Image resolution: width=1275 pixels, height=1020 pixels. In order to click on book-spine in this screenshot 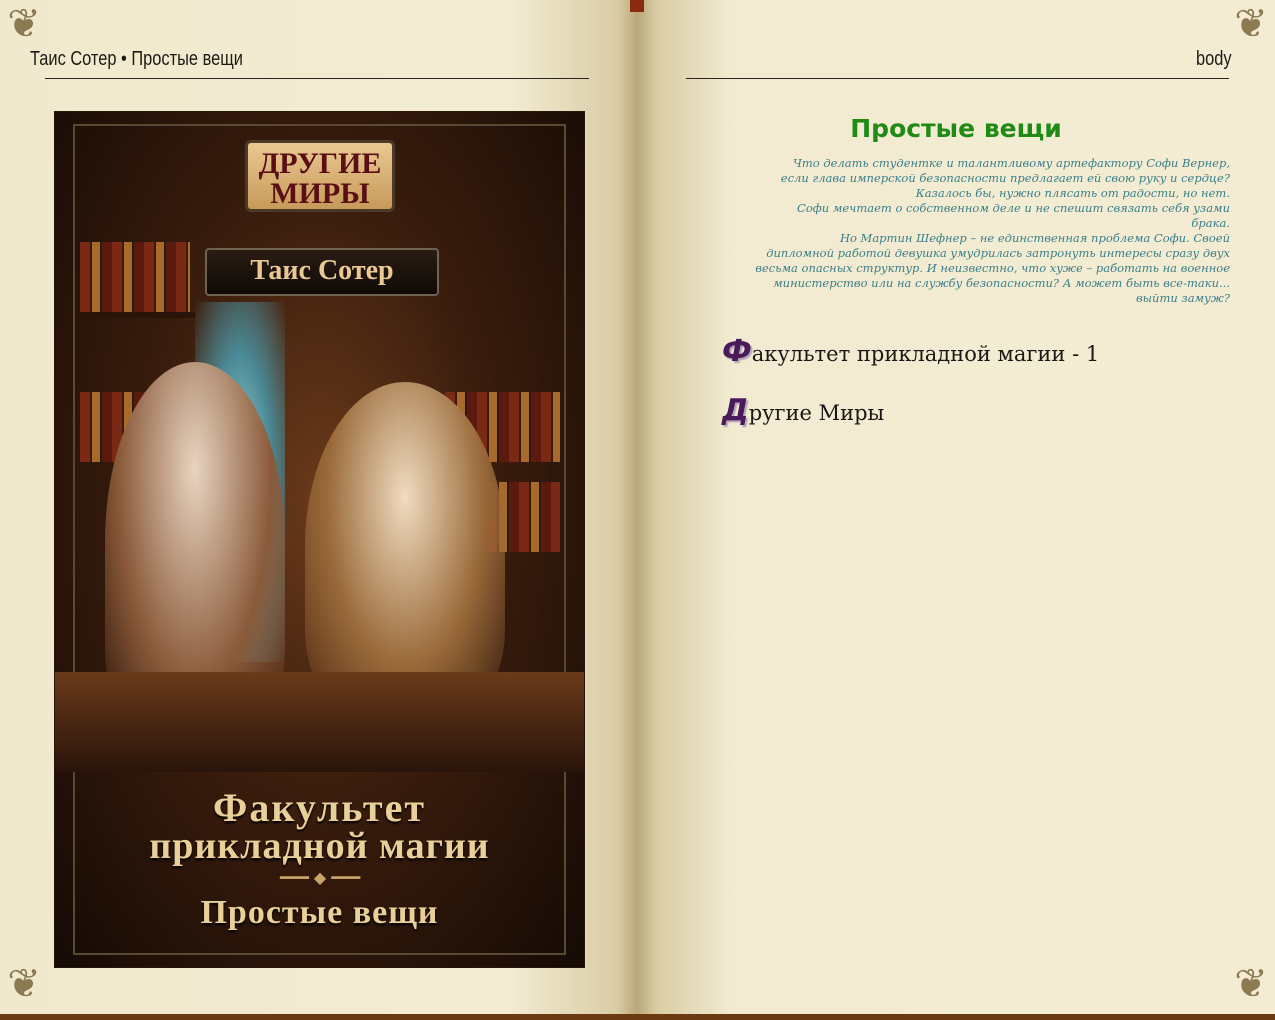, I will do `click(637, 6)`.